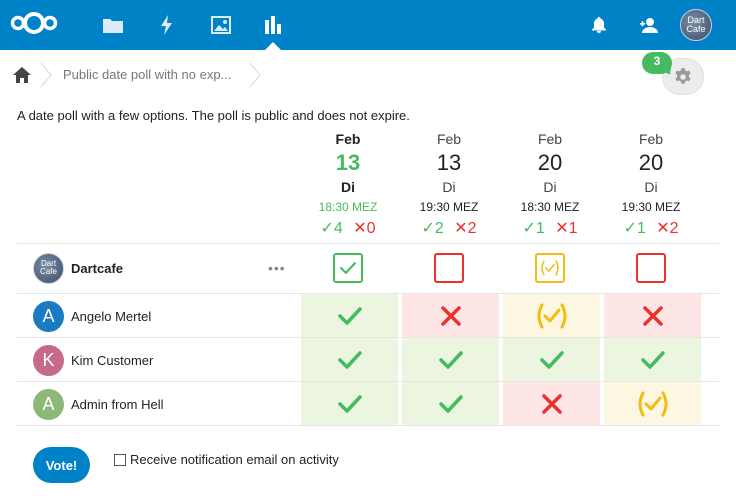  I want to click on comments-count-badge: 3, so click(657, 63).